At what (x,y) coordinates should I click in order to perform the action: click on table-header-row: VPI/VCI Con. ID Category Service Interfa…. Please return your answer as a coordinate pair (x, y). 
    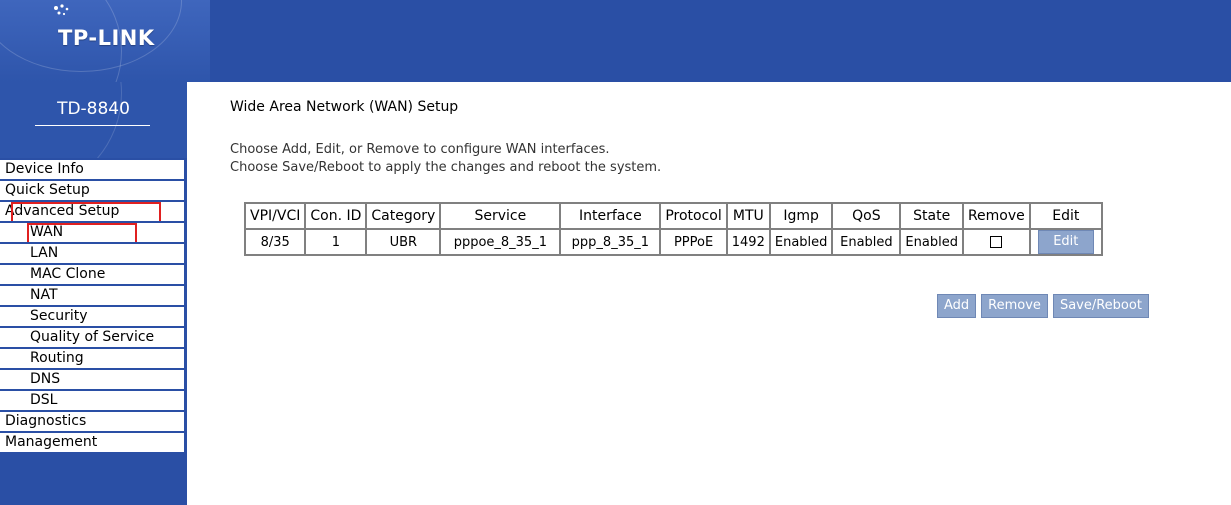
    Looking at the image, I should click on (673, 216).